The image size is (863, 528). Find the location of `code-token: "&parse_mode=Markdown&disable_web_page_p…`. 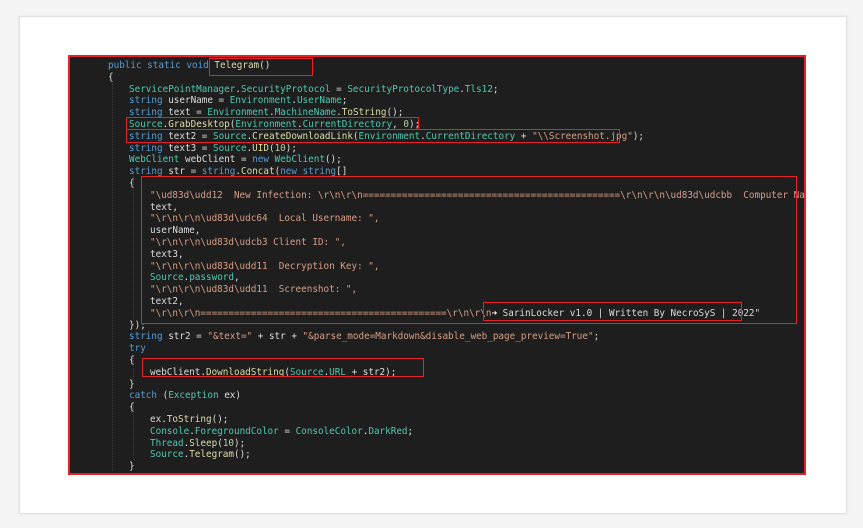

code-token: "&parse_mode=Markdown&disable_web_page_p… is located at coordinates (448, 337).